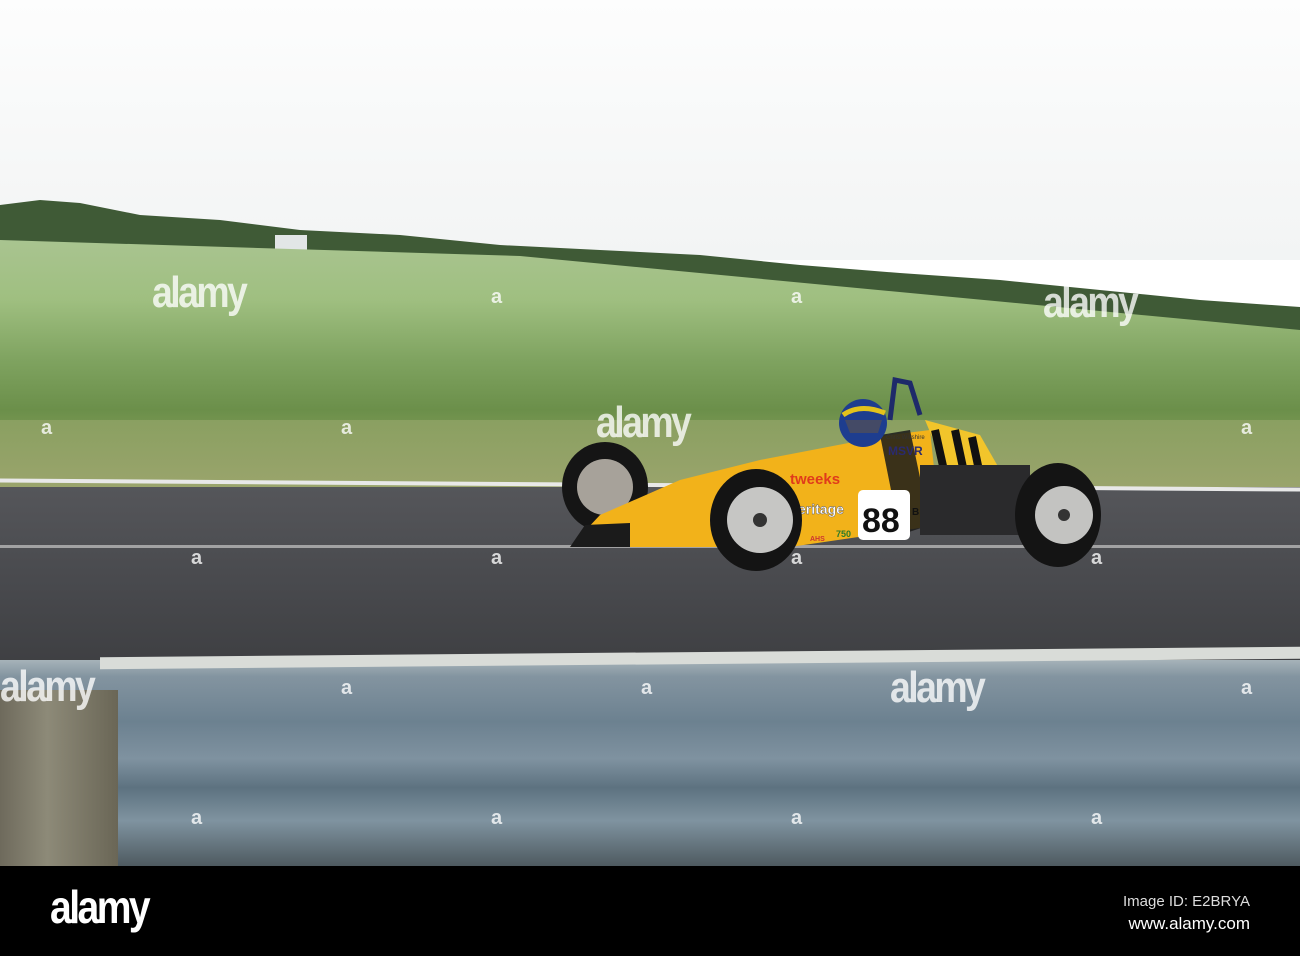 Image resolution: width=1300 pixels, height=956 pixels. I want to click on car-number: 88, so click(881, 521).